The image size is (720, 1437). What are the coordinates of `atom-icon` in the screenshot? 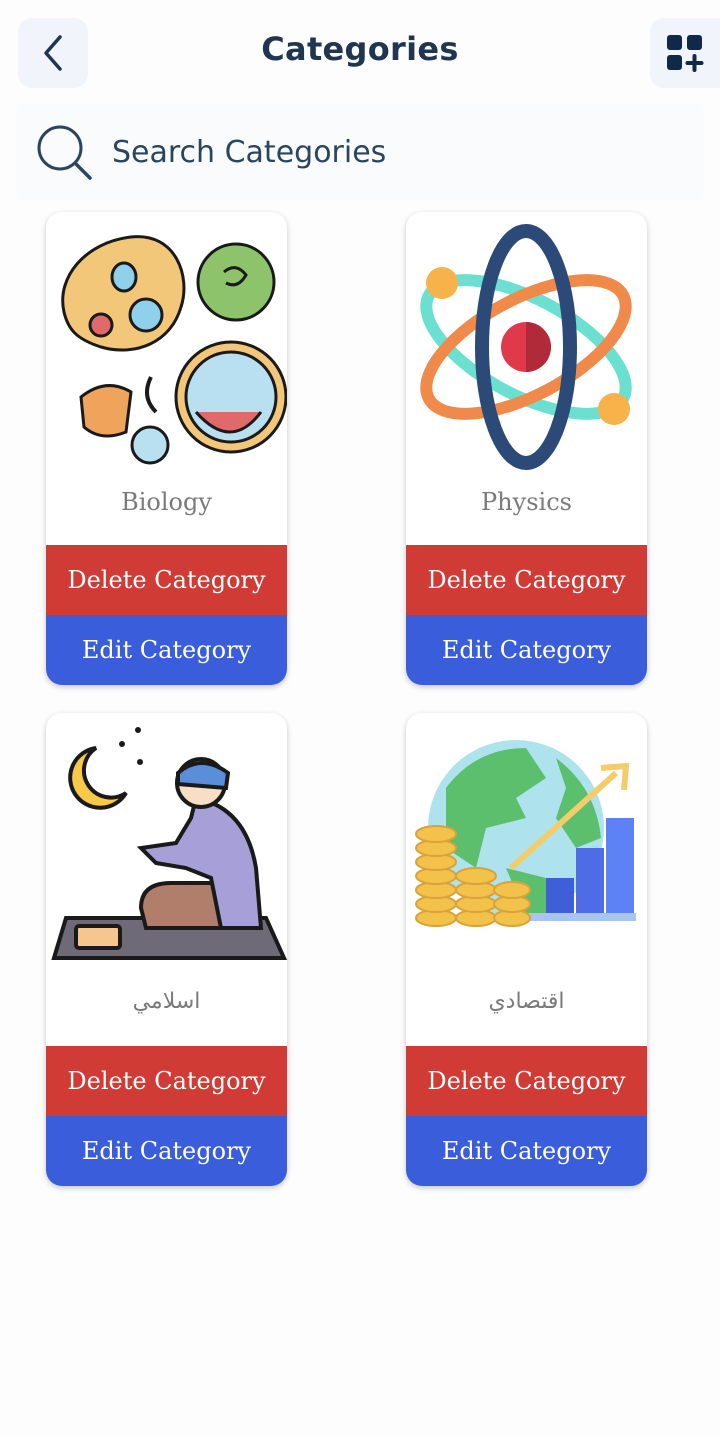 It's located at (526, 347).